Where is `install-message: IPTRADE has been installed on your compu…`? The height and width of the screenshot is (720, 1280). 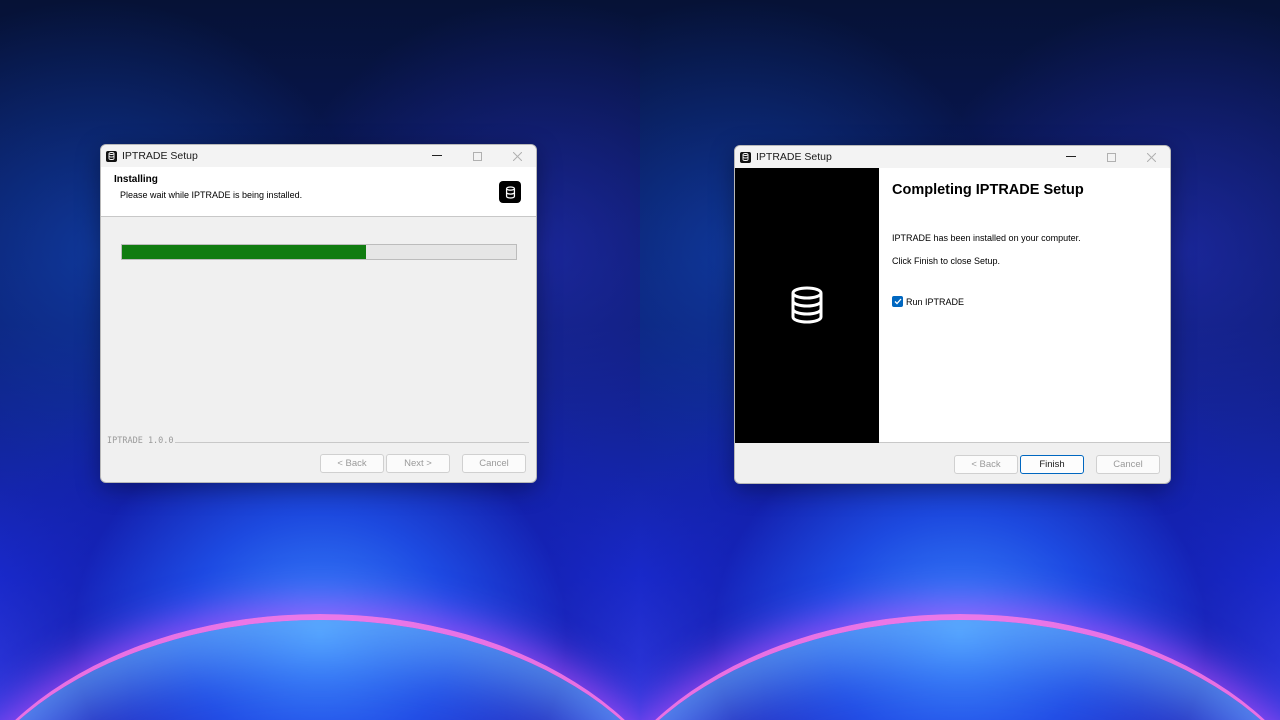 install-message: IPTRADE has been installed on your compu… is located at coordinates (986, 238).